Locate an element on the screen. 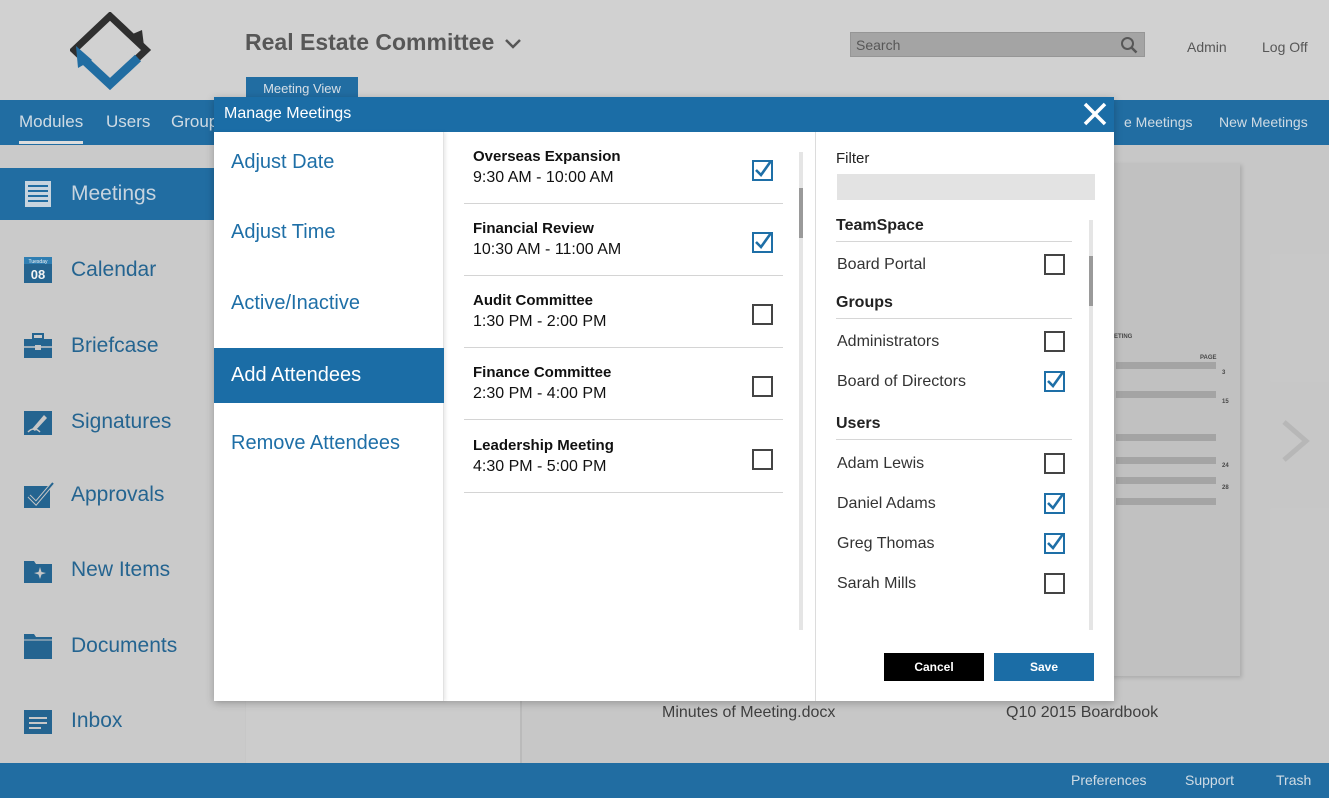  filter-scrollbar is located at coordinates (1091, 425).